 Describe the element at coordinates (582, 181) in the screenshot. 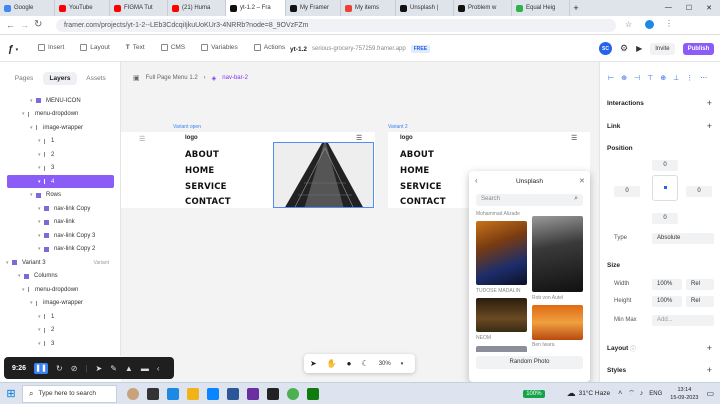

I see `close-icon: ✕` at that location.